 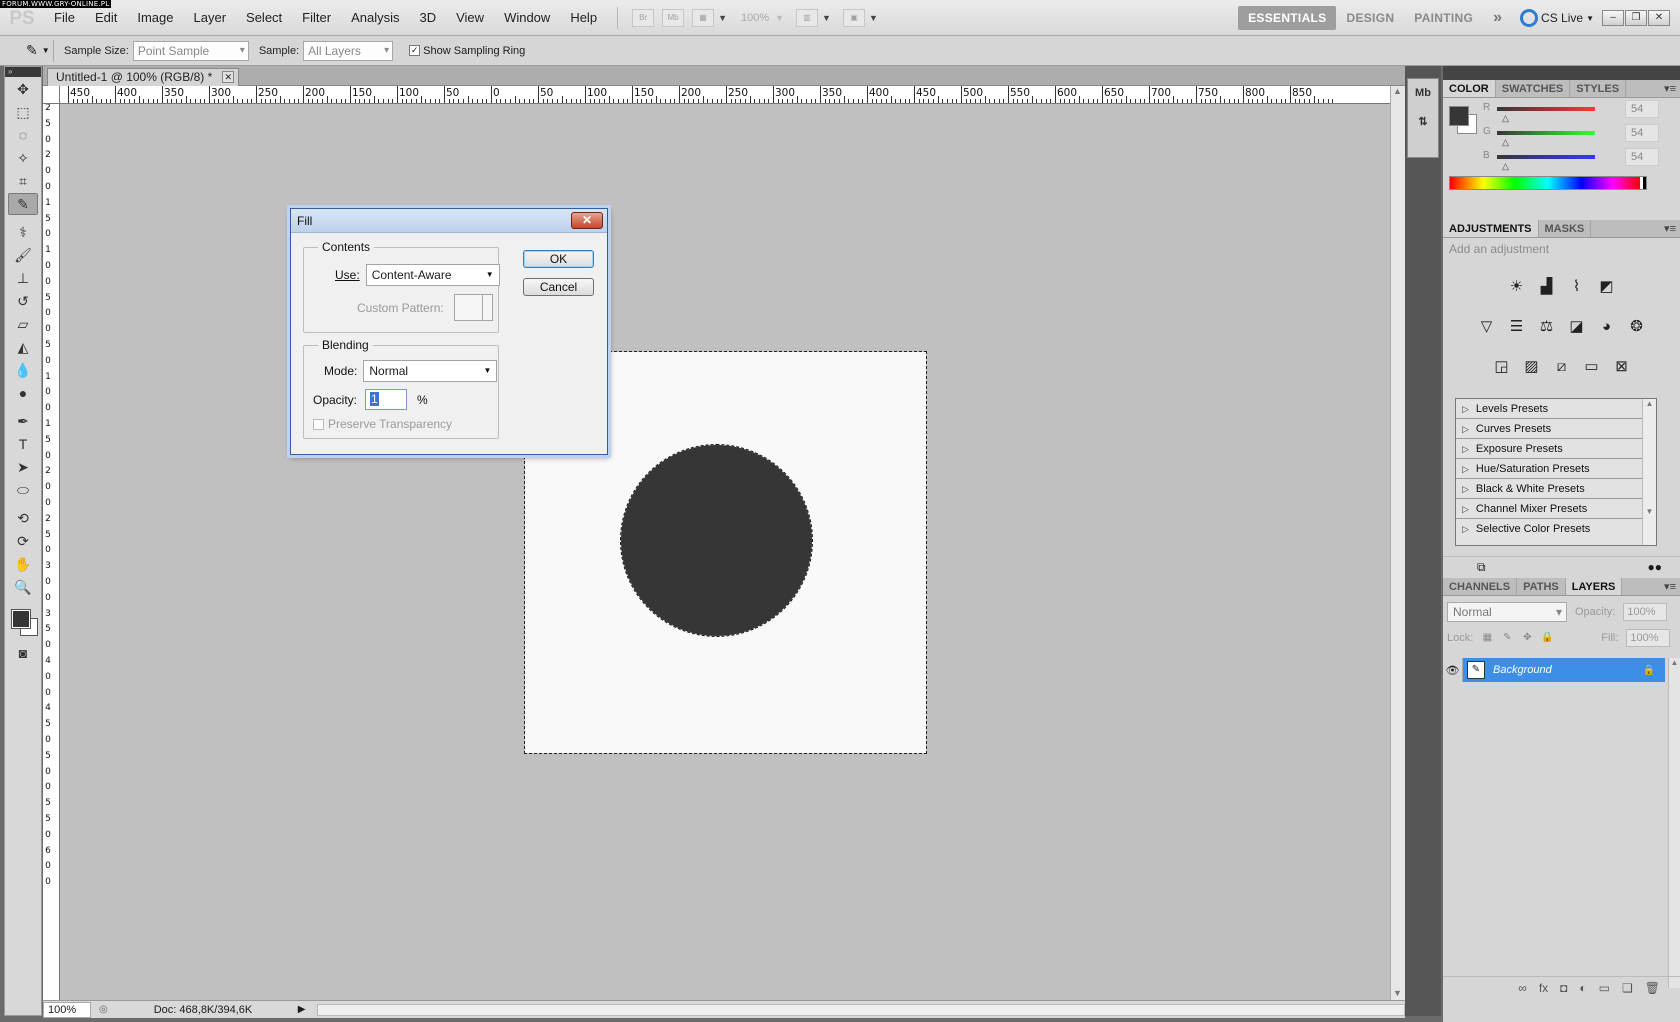 What do you see at coordinates (23, 158) in the screenshot?
I see `quick-selection-tool-icon: ✧` at bounding box center [23, 158].